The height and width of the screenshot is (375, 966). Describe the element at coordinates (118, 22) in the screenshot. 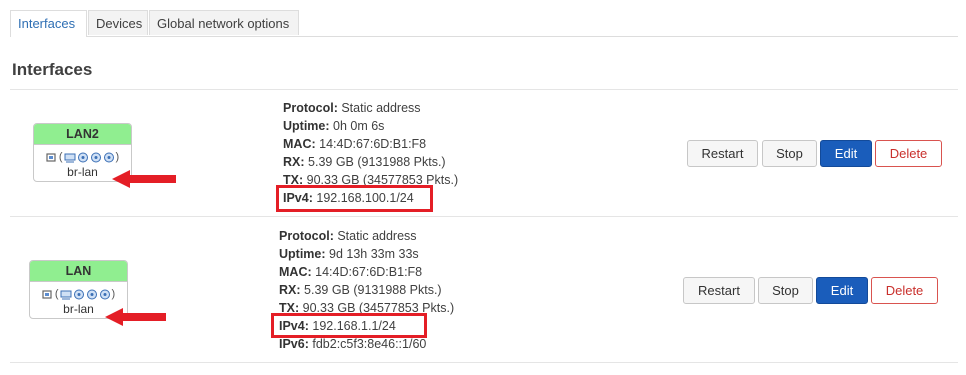

I see `tab-devices: Devices` at that location.